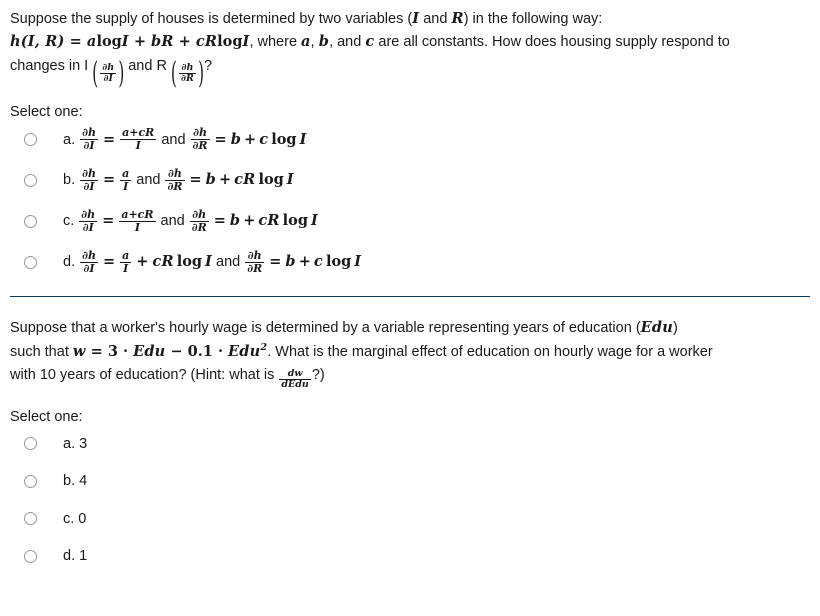 The image size is (820, 616). Describe the element at coordinates (30, 140) in the screenshot. I see `radio-button-1a` at that location.